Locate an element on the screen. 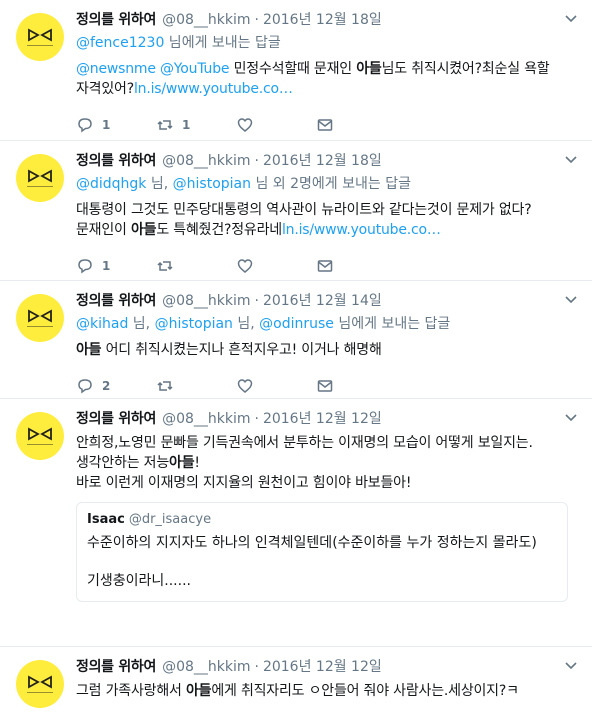 The height and width of the screenshot is (712, 592). replying-to: @fence1230 님에게 보내는 답글 is located at coordinates (178, 43).